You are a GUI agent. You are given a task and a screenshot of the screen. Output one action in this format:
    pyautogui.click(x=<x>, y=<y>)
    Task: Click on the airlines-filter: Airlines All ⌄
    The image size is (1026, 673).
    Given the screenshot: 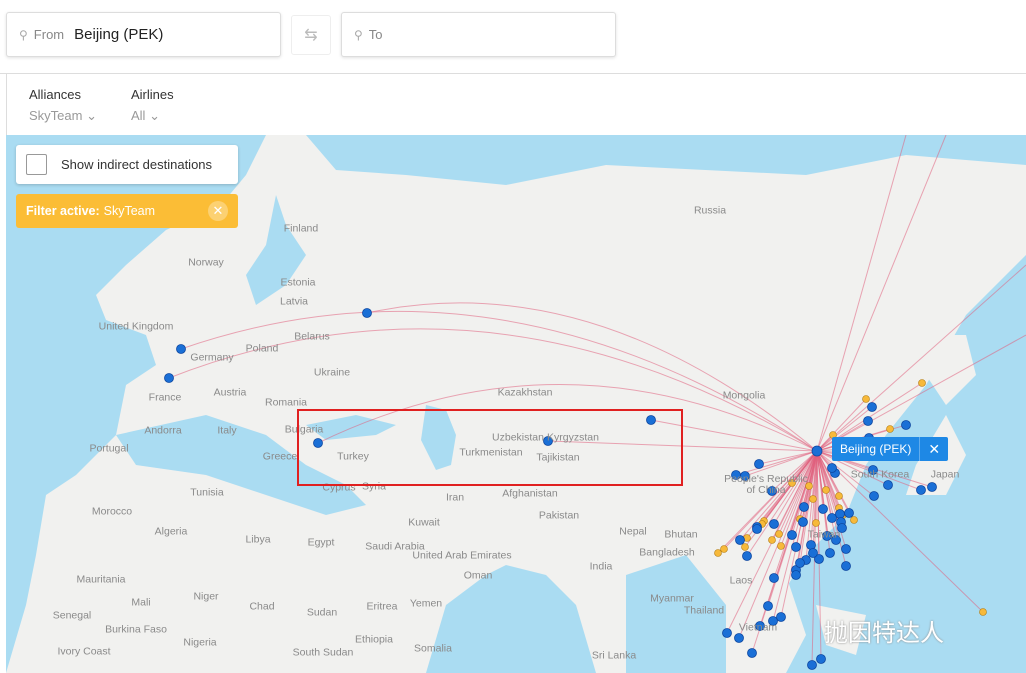 What is the action you would take?
    pyautogui.click(x=152, y=105)
    